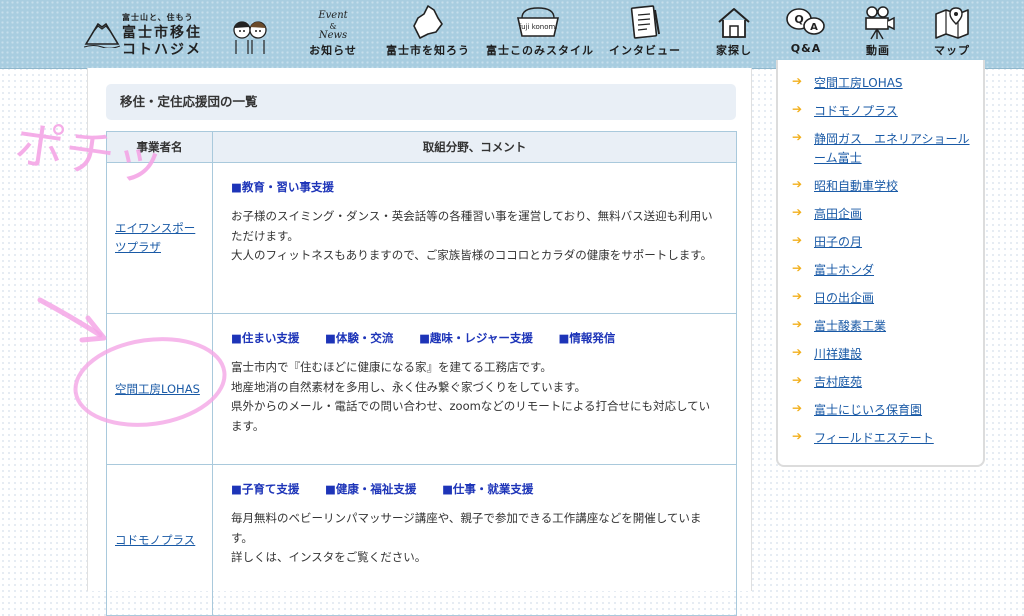  I want to click on category-tag: ■体験・交流, so click(359, 338).